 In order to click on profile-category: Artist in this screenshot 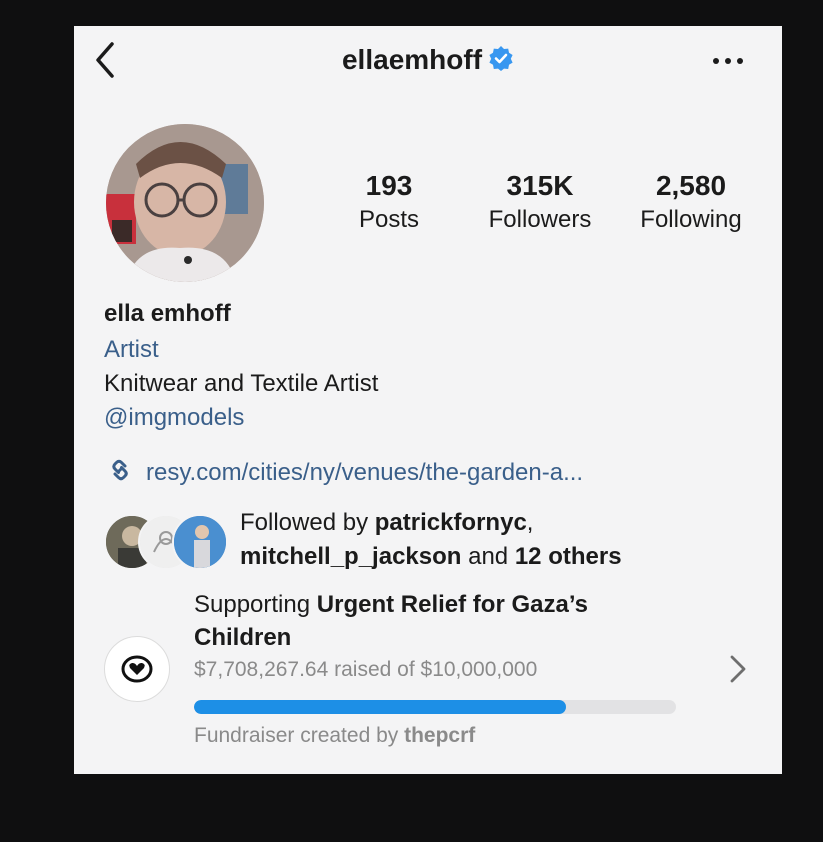, I will do `click(131, 349)`.